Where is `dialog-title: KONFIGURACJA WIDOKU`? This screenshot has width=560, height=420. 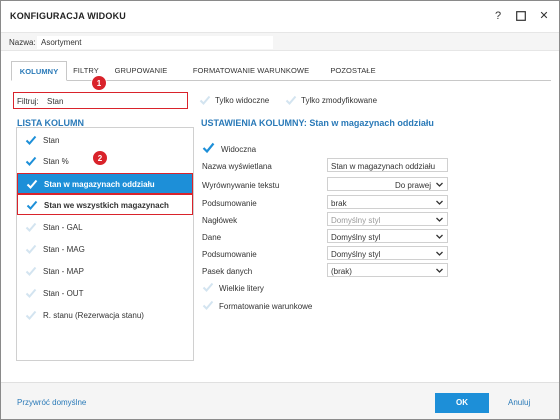 dialog-title: KONFIGURACJA WIDOKU is located at coordinates (68, 16).